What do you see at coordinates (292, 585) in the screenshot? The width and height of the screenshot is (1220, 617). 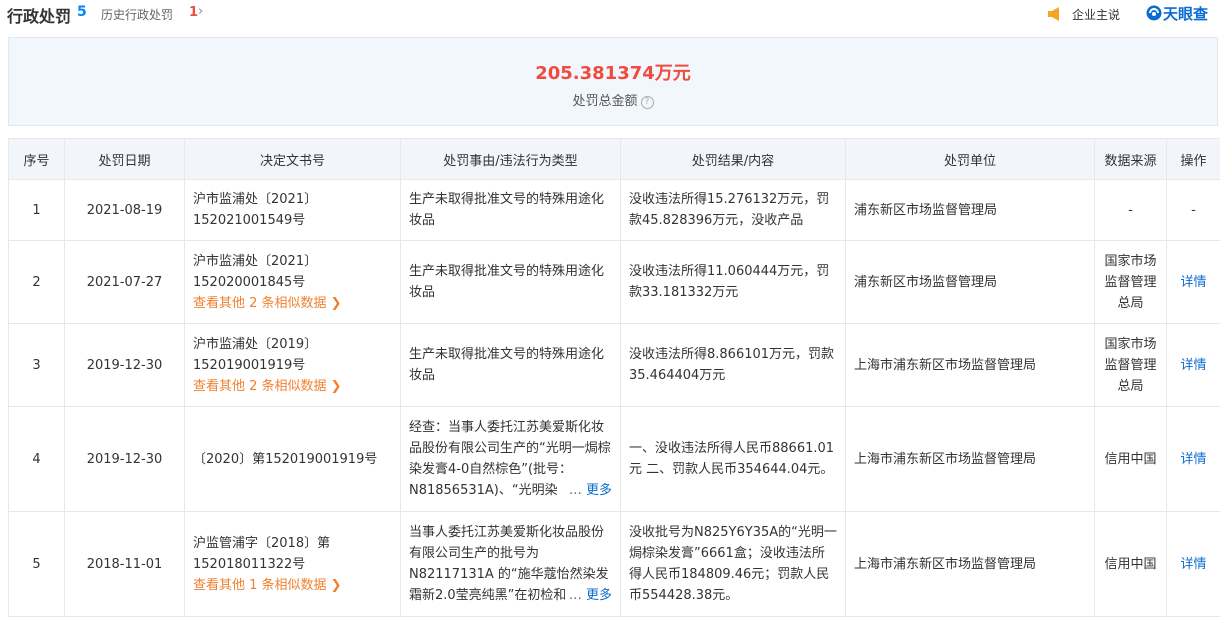 I see `similar-data-link: 查看其他 1 条相似数据 ❯` at bounding box center [292, 585].